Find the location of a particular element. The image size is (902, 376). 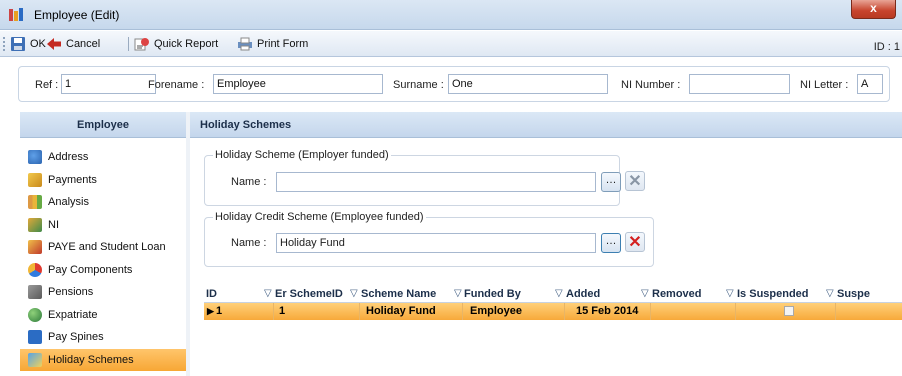

nav-item-label: Analysis is located at coordinates (68, 202).